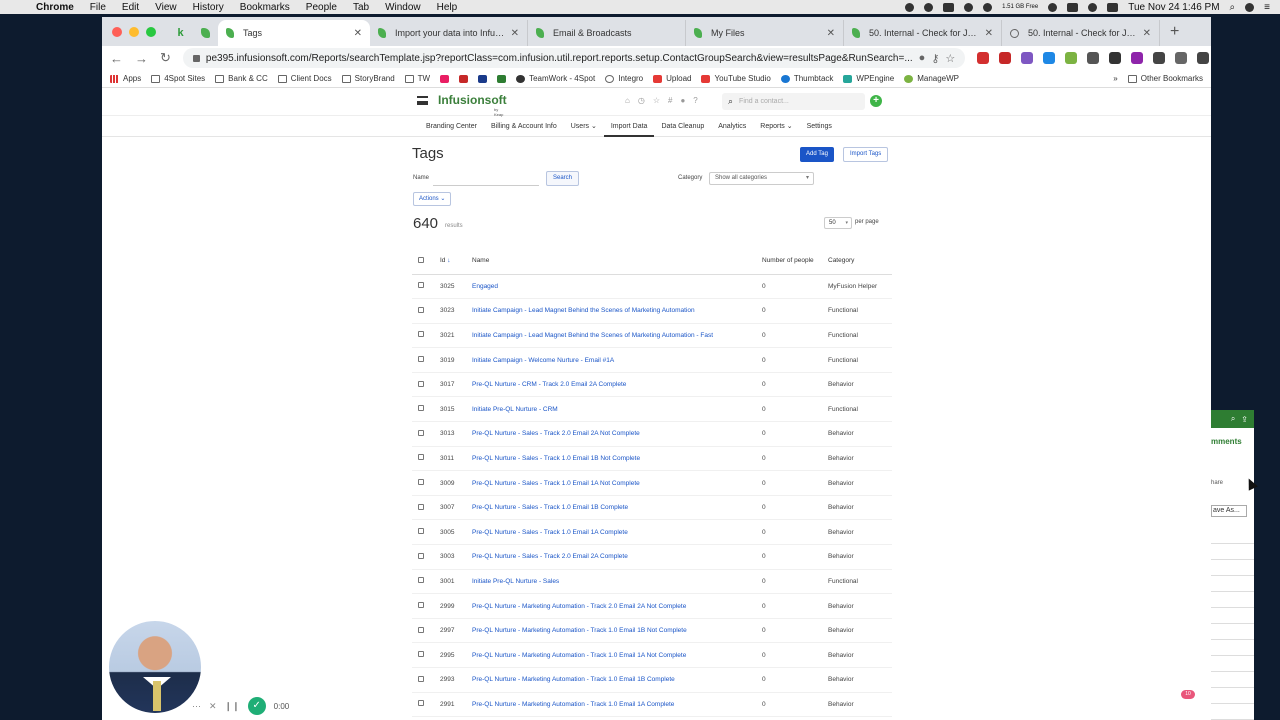 The image size is (1280, 720). I want to click on cancel-recording-icon: ✕, so click(213, 706).